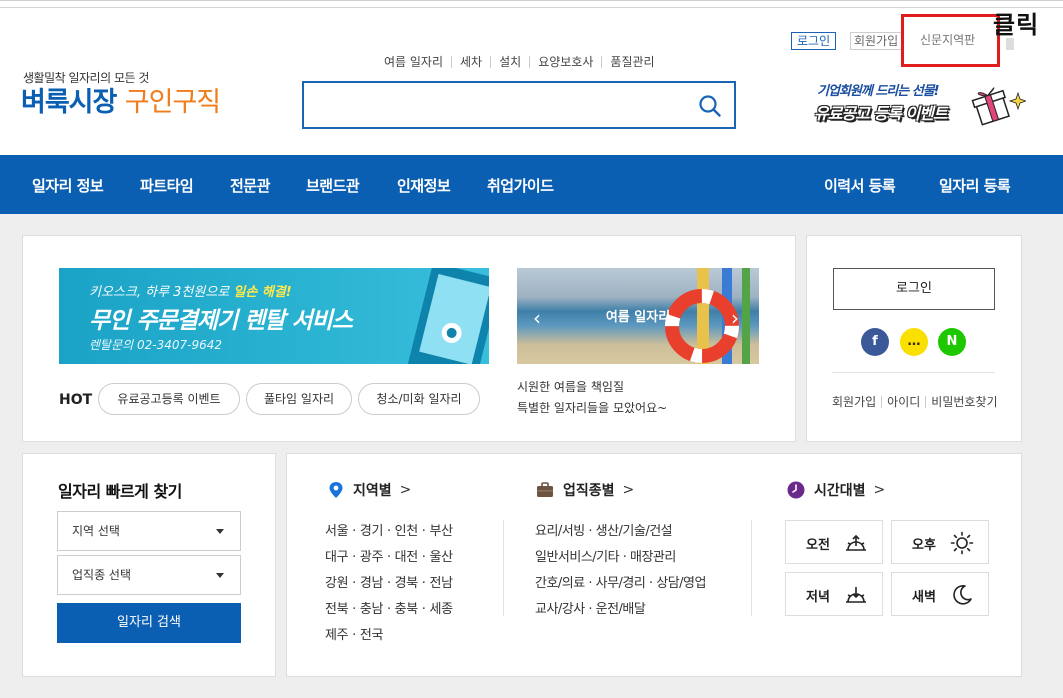 Image resolution: width=1063 pixels, height=698 pixels. Describe the element at coordinates (76, 400) in the screenshot. I see `hot-label: HOT` at that location.